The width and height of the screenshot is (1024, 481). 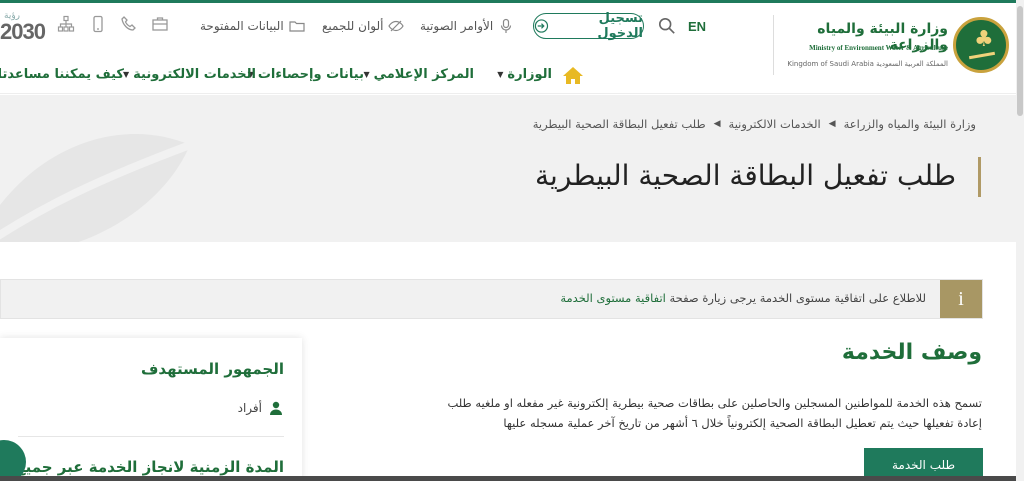 What do you see at coordinates (541, 26) in the screenshot?
I see `login-icon` at bounding box center [541, 26].